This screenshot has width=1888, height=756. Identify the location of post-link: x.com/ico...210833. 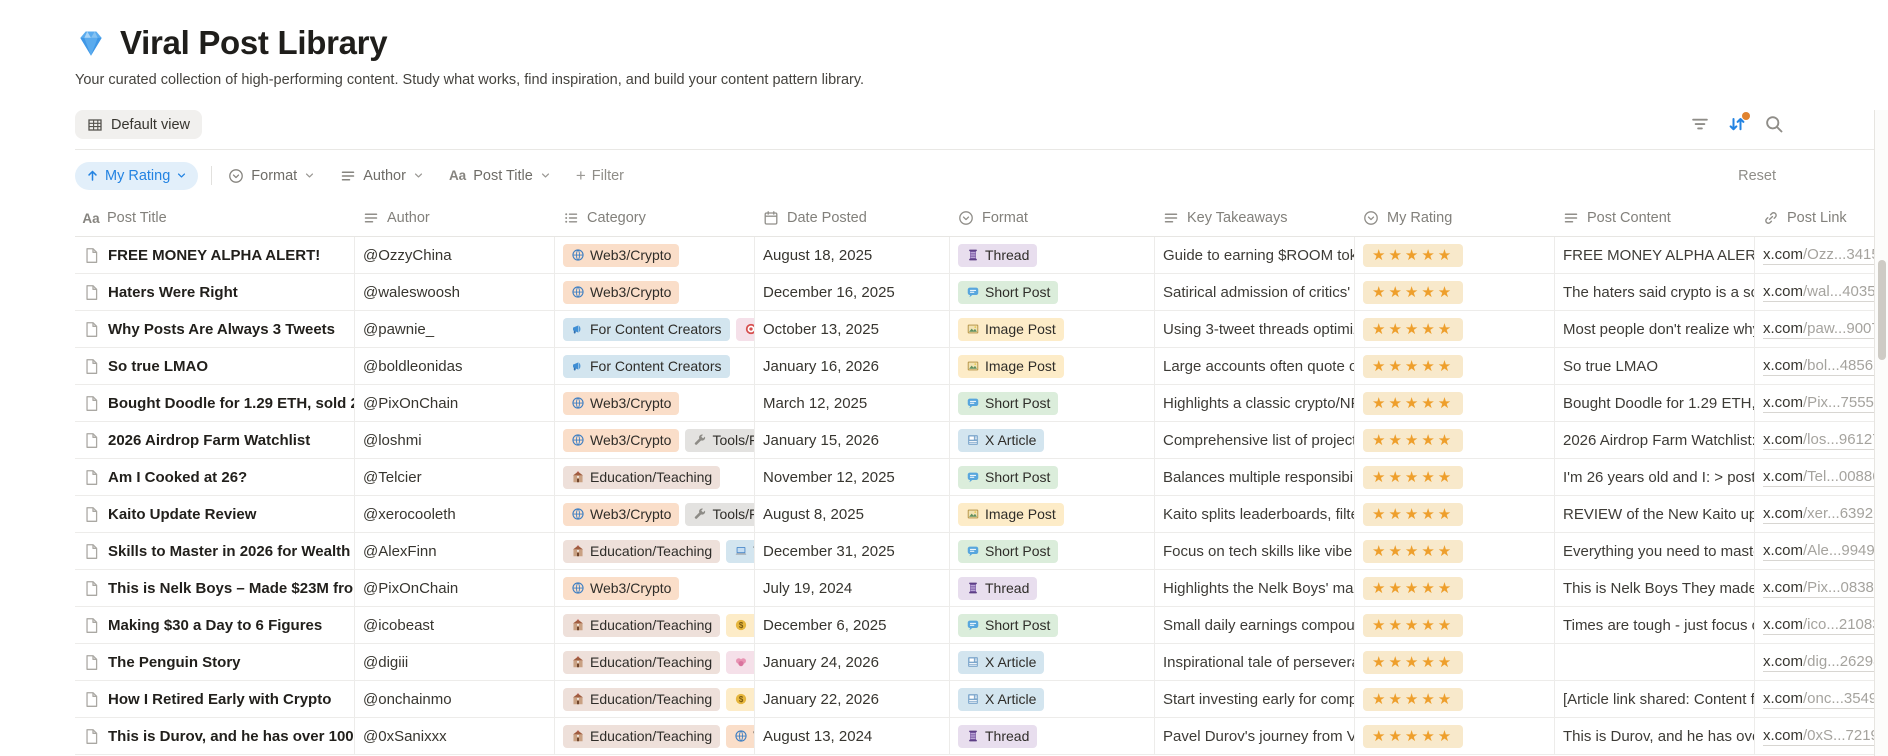
(1825, 625).